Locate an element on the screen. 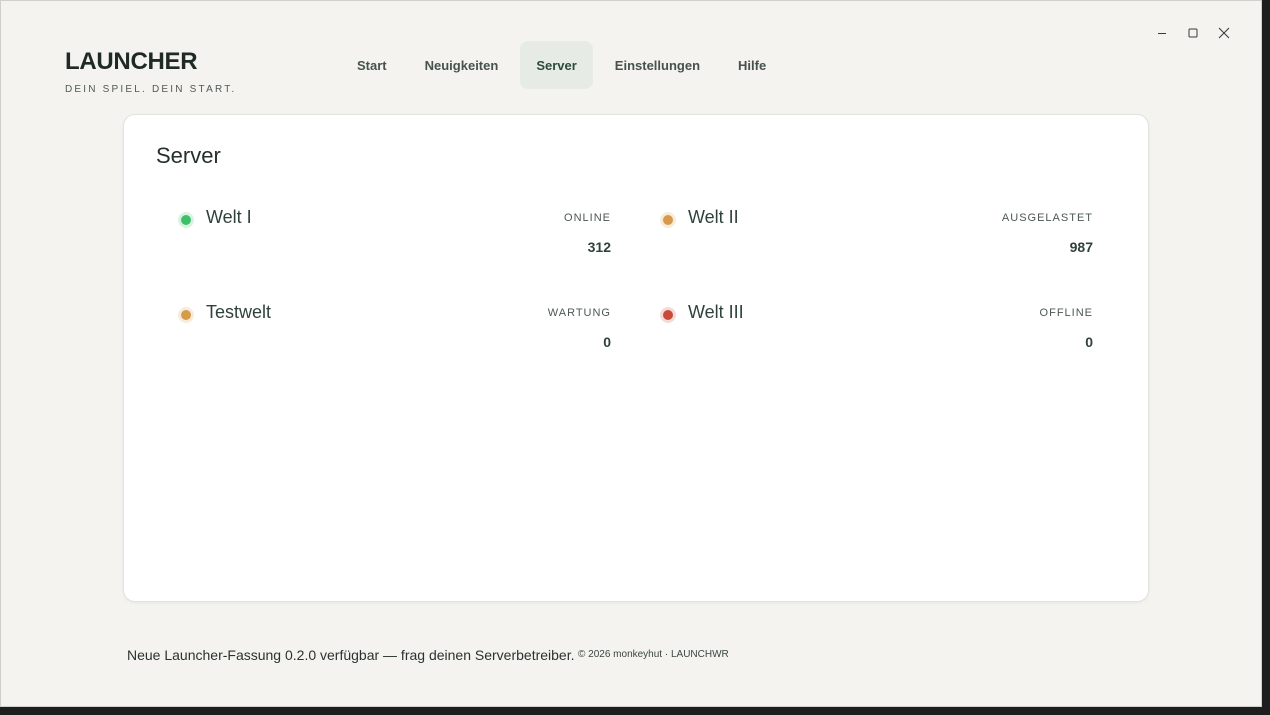  copyright: © 2026 monkeyhut · LAUNCHWR is located at coordinates (653, 654).